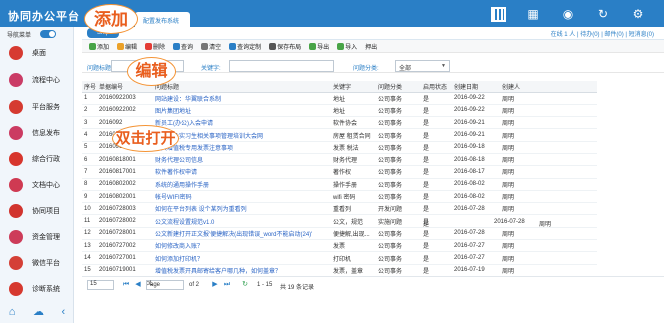 The height and width of the screenshot is (323, 664). Describe the element at coordinates (37, 185) in the screenshot. I see `sidebar-item-documents: 文档中心` at that location.